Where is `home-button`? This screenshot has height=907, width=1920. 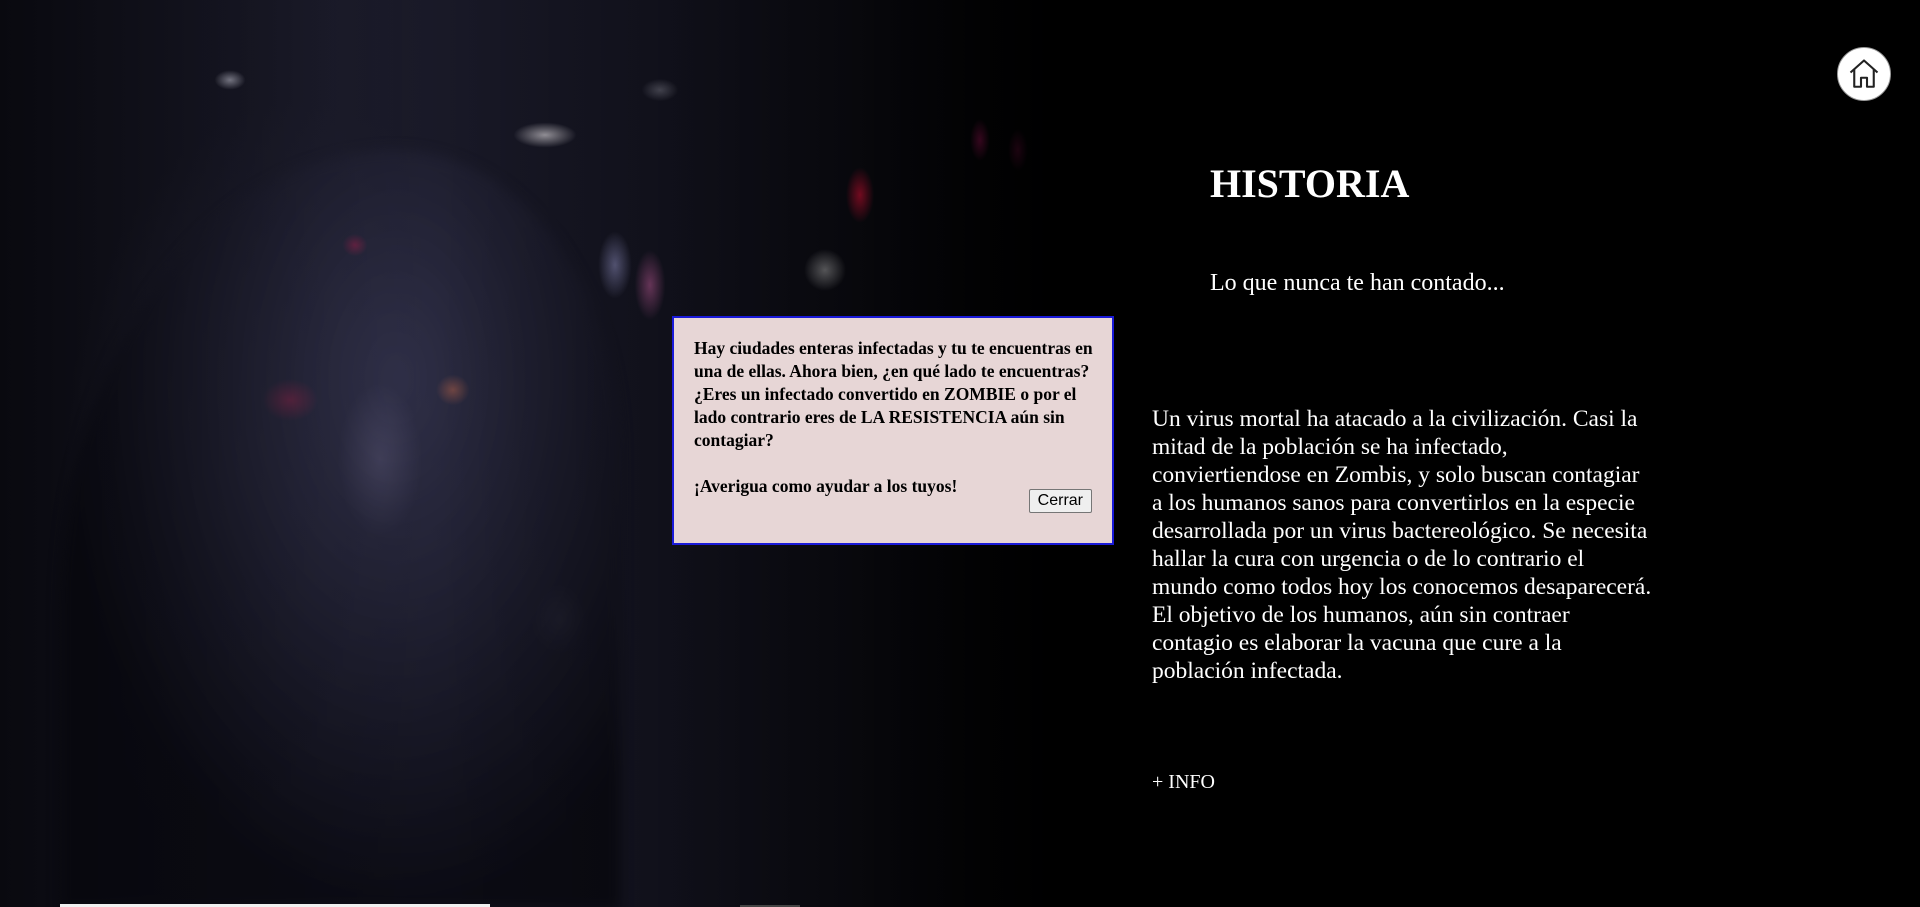 home-button is located at coordinates (1864, 74).